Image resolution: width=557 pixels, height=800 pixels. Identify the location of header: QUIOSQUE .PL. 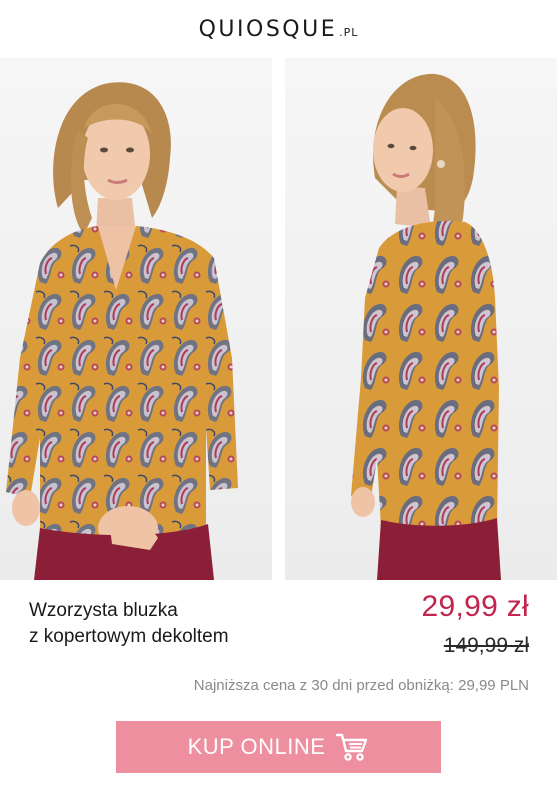
(278, 29).